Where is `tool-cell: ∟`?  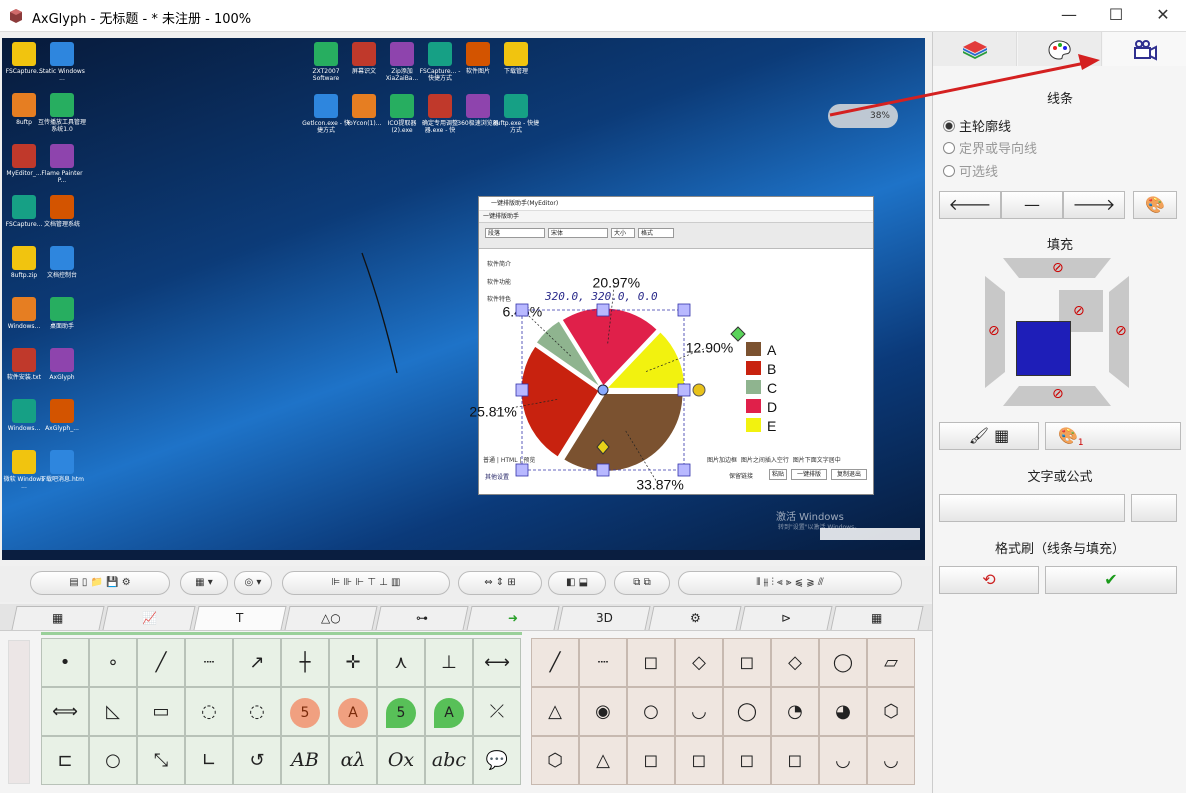
tool-cell: ∟ is located at coordinates (209, 760).